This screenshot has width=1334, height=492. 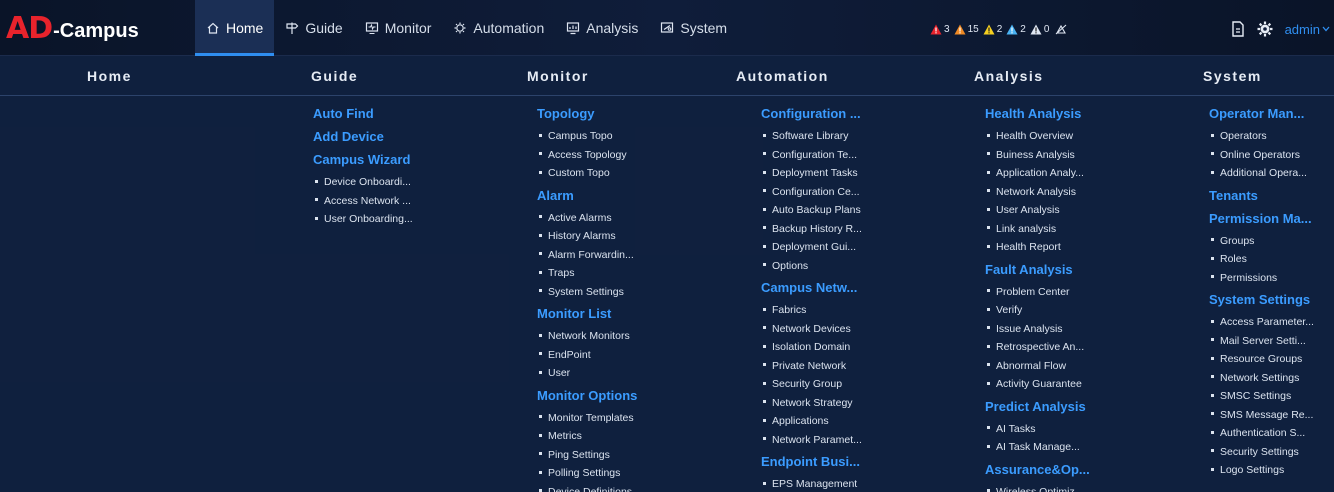 I want to click on menu-item-traps: Traps, so click(x=637, y=273).